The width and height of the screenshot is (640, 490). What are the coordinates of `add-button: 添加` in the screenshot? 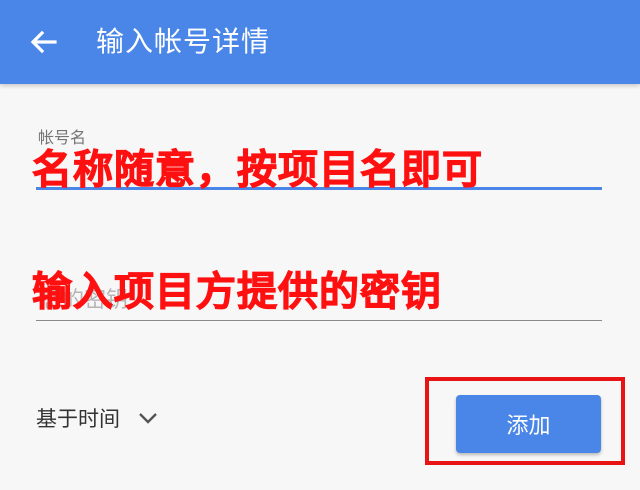 It's located at (528, 424).